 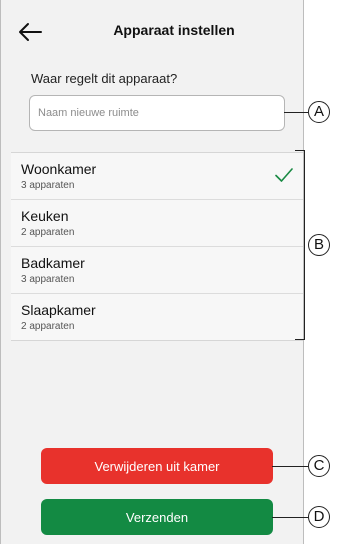 I want to click on send-button: Verzenden, so click(x=157, y=517).